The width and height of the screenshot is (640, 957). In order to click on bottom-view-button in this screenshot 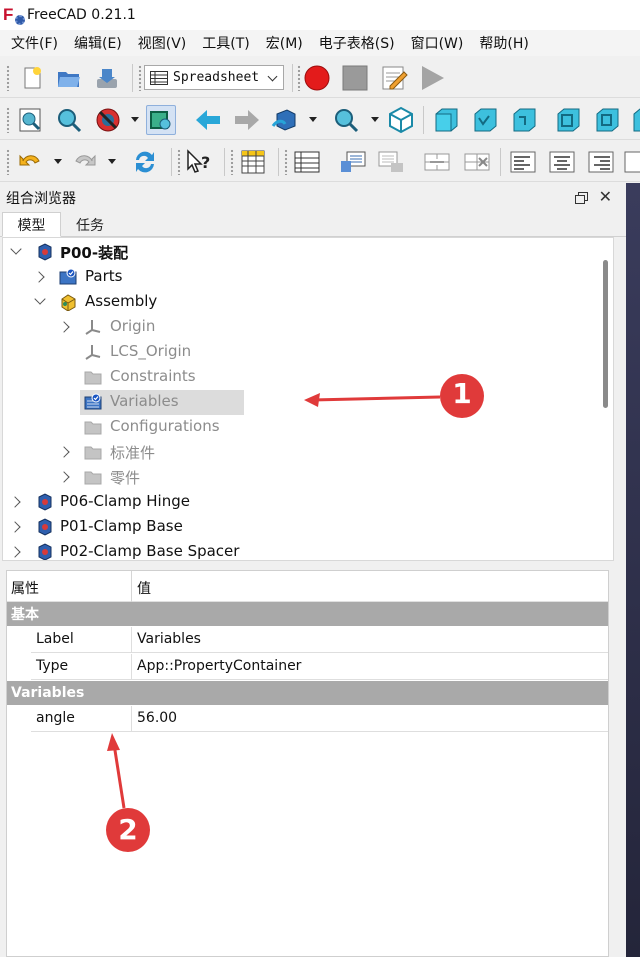, I will do `click(607, 120)`.